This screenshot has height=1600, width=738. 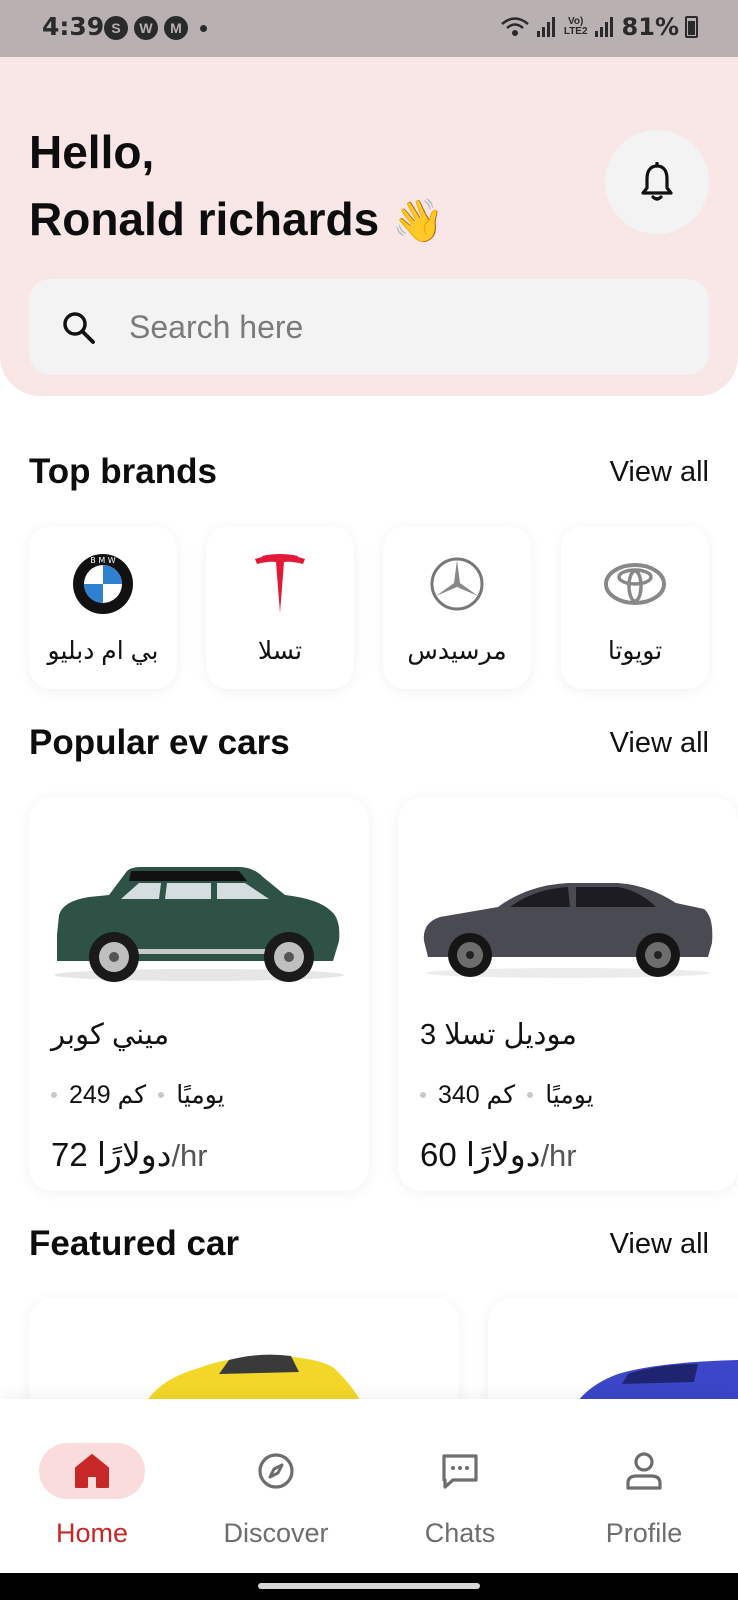 What do you see at coordinates (644, 1471) in the screenshot?
I see `profile-icon` at bounding box center [644, 1471].